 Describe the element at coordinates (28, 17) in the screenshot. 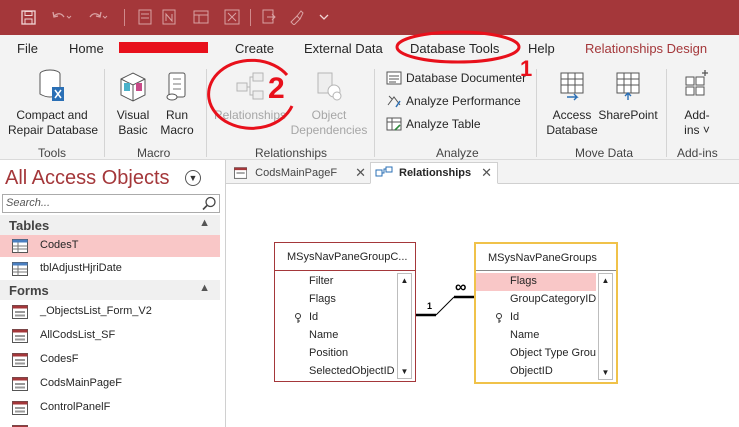

I see `save-icon` at that location.